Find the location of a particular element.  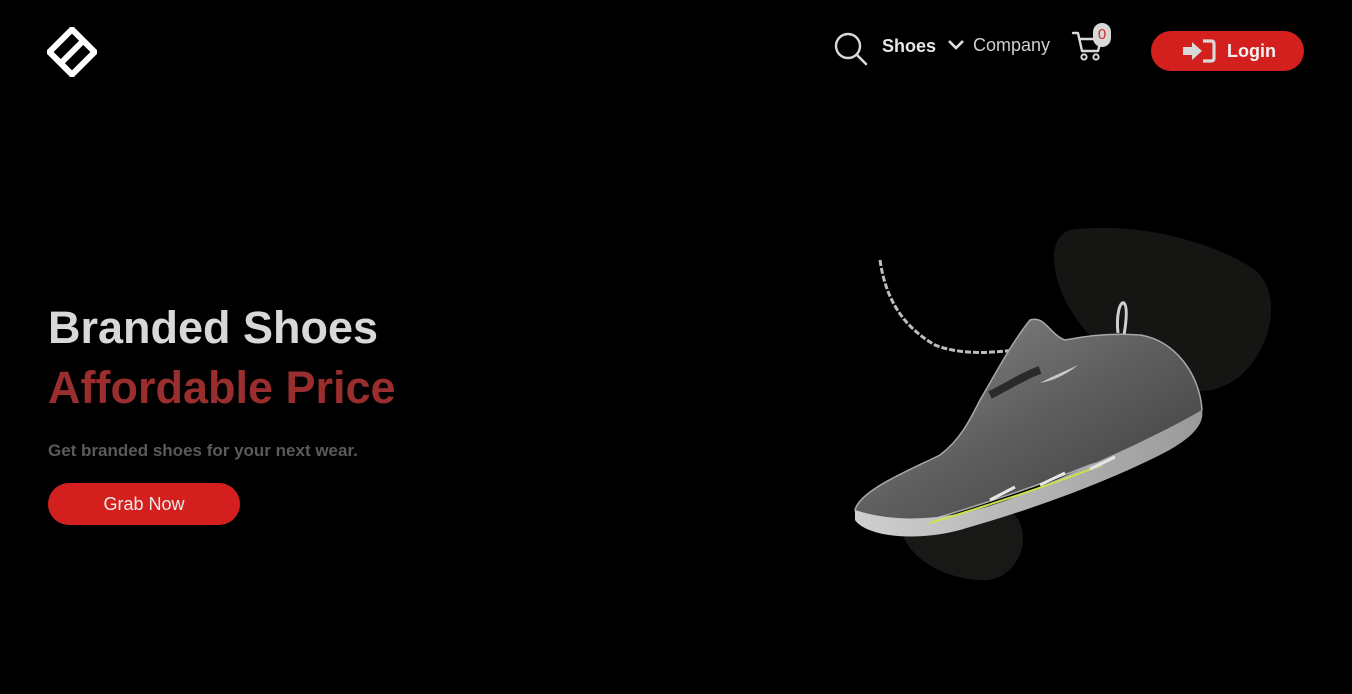

chevron-down-icon is located at coordinates (956, 45).